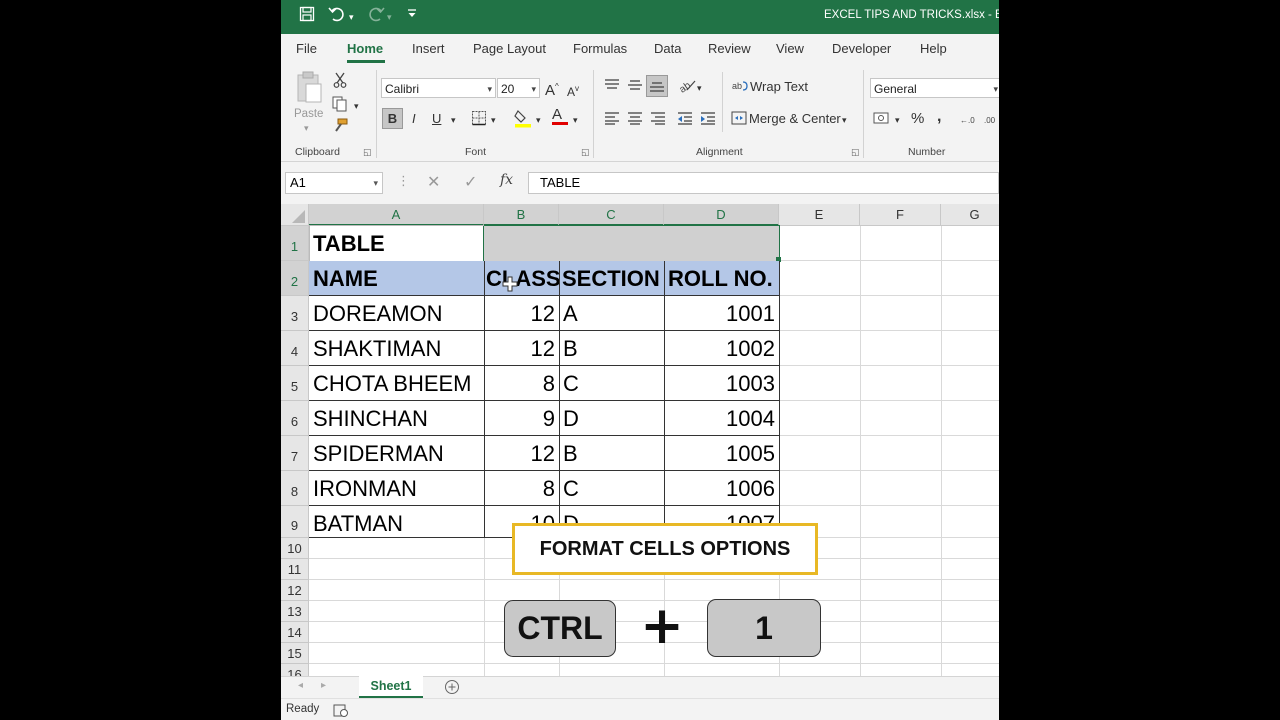  I want to click on decrease-indent-icon, so click(685, 120).